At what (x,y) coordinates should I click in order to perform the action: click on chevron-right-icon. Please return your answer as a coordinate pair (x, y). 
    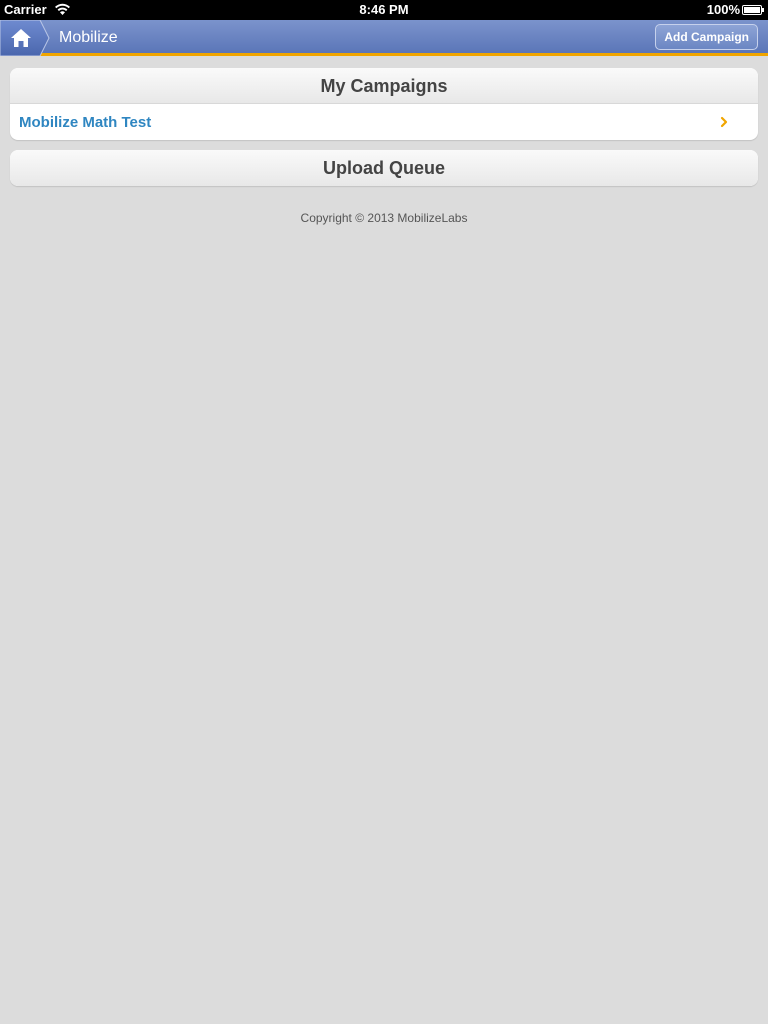
    Looking at the image, I should click on (724, 122).